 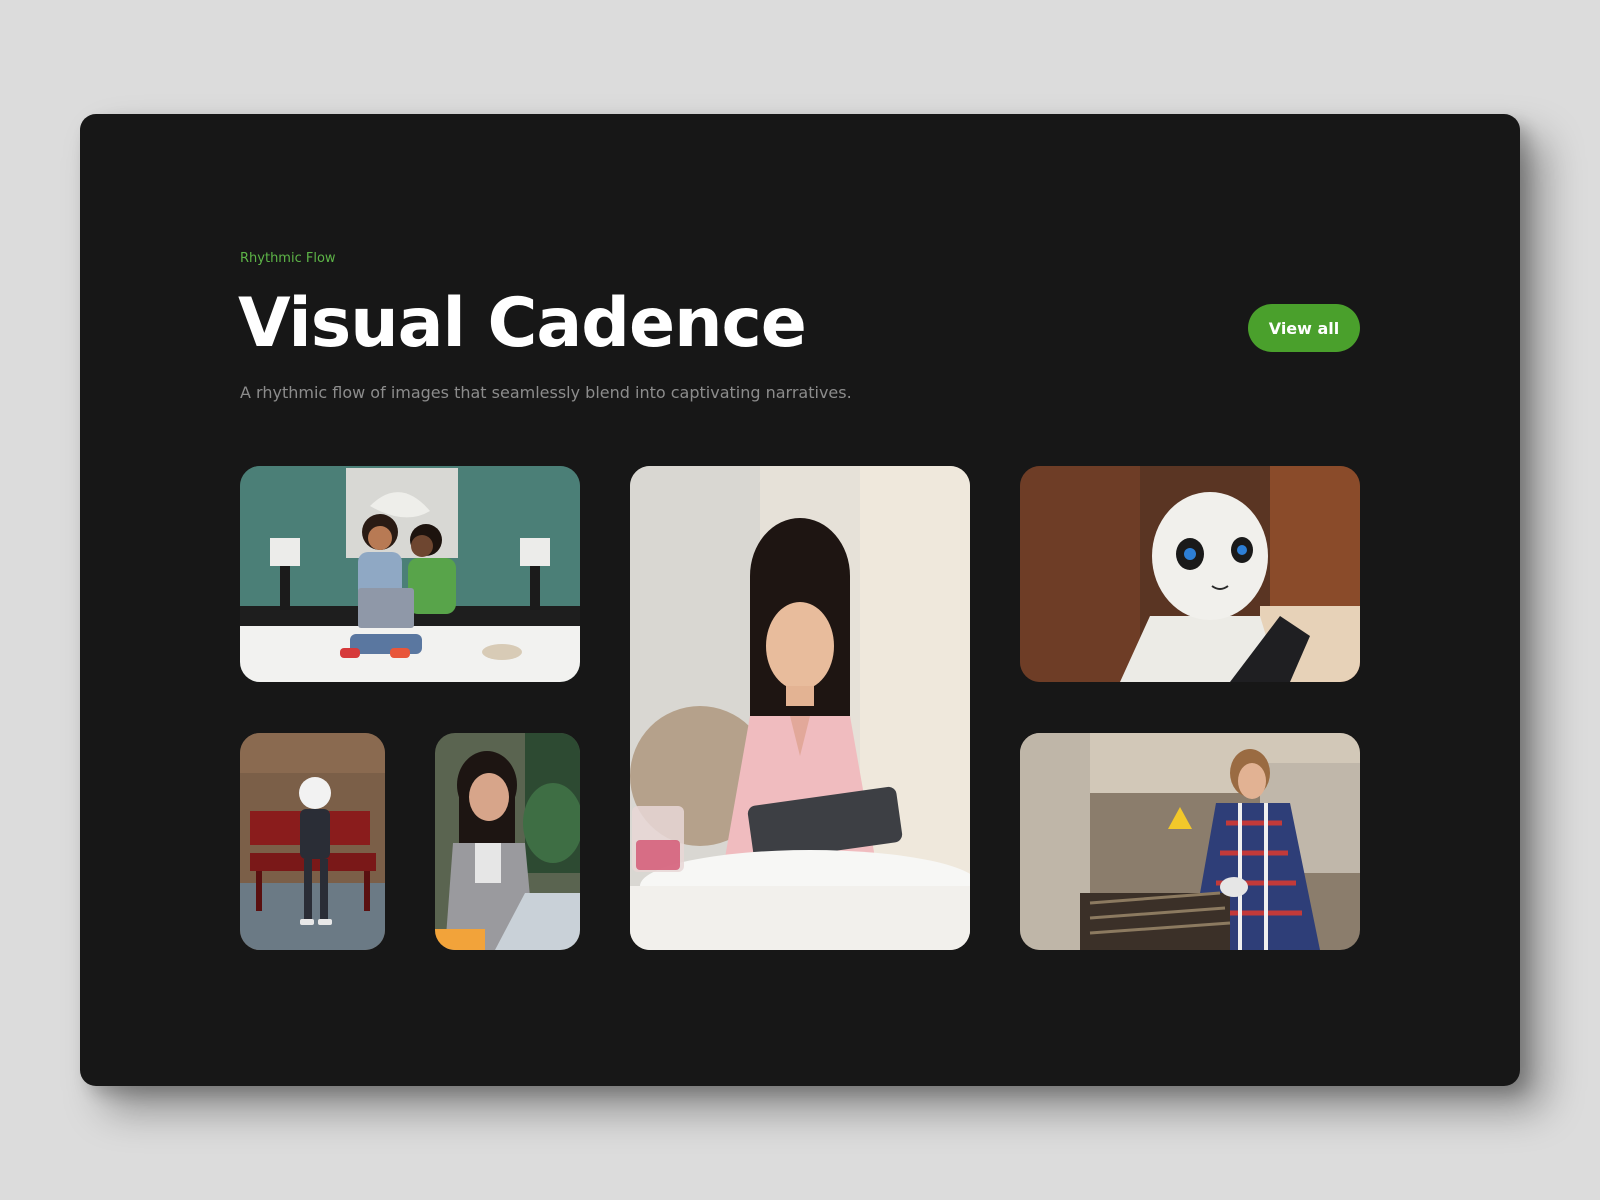 I want to click on gallery-photo-woman-on-laptop, so click(x=507, y=841).